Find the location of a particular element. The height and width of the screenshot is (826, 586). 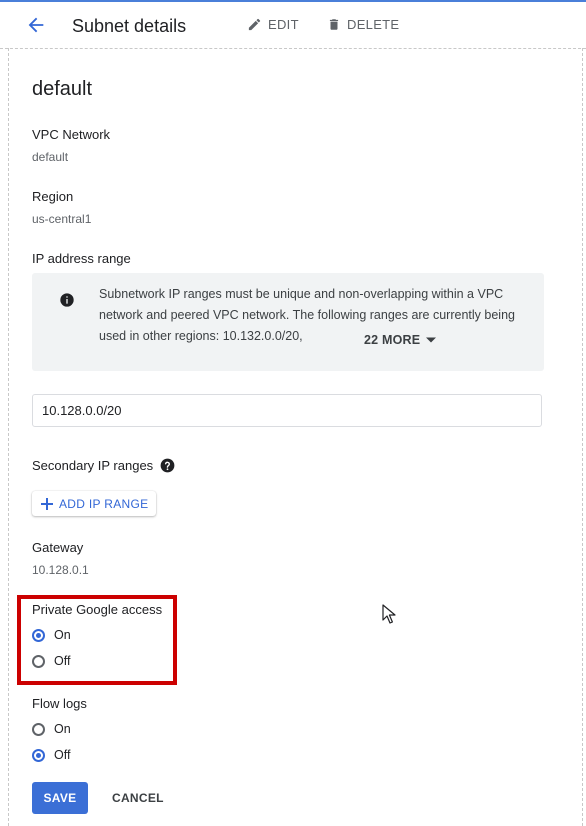

private-google-access-label: Private Google access is located at coordinates (97, 609).